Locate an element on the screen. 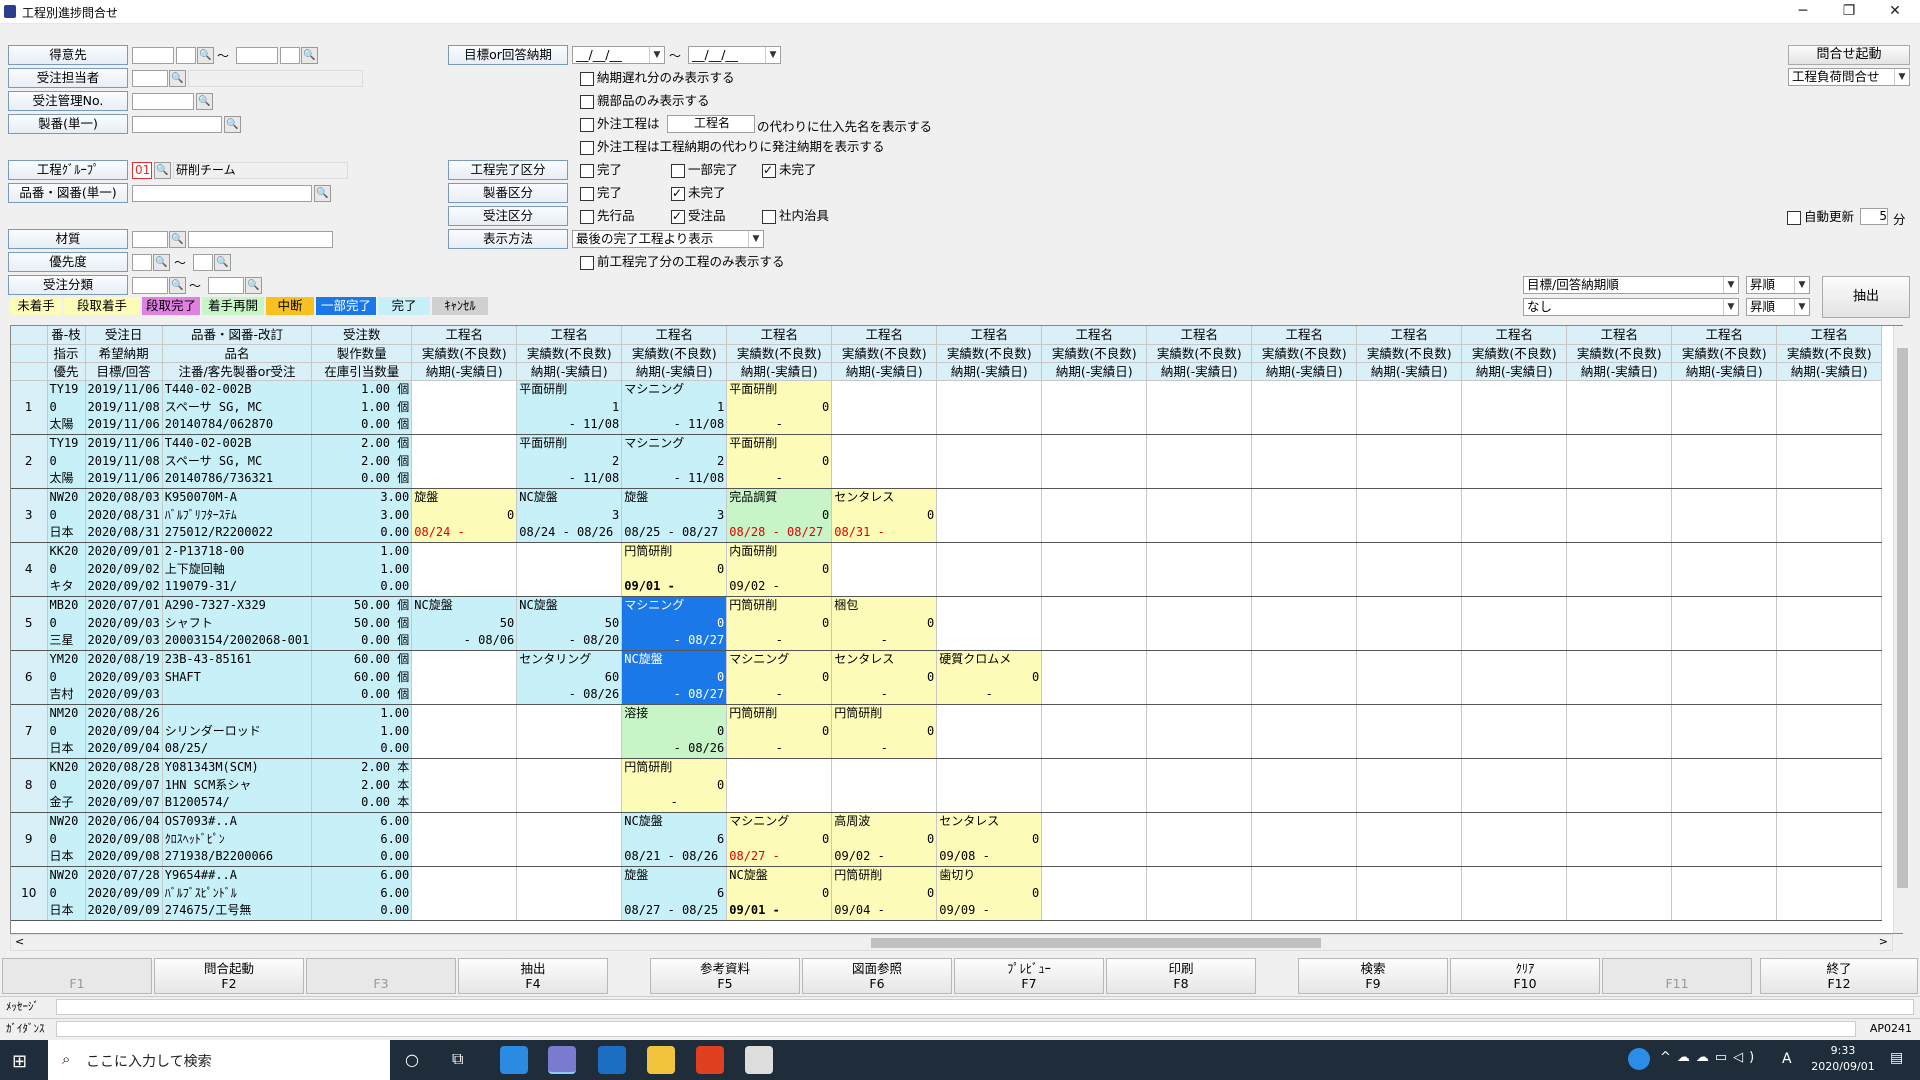  table-row: 4 KK20 2020/09/01 2-P13718-00 1.00 円筒研削 内面研削 is located at coordinates (947, 569).